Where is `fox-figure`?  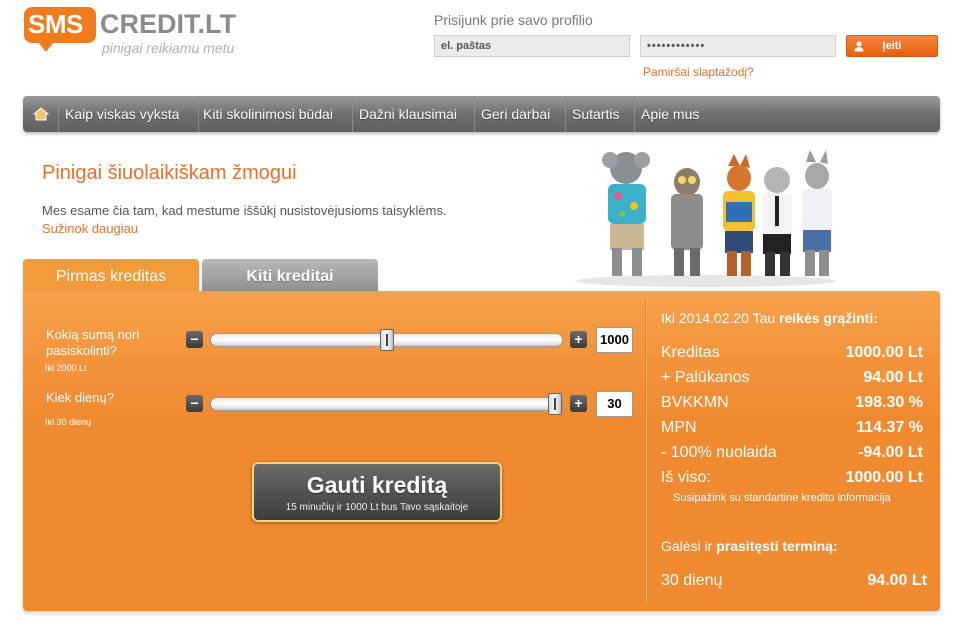
fox-figure is located at coordinates (739, 215).